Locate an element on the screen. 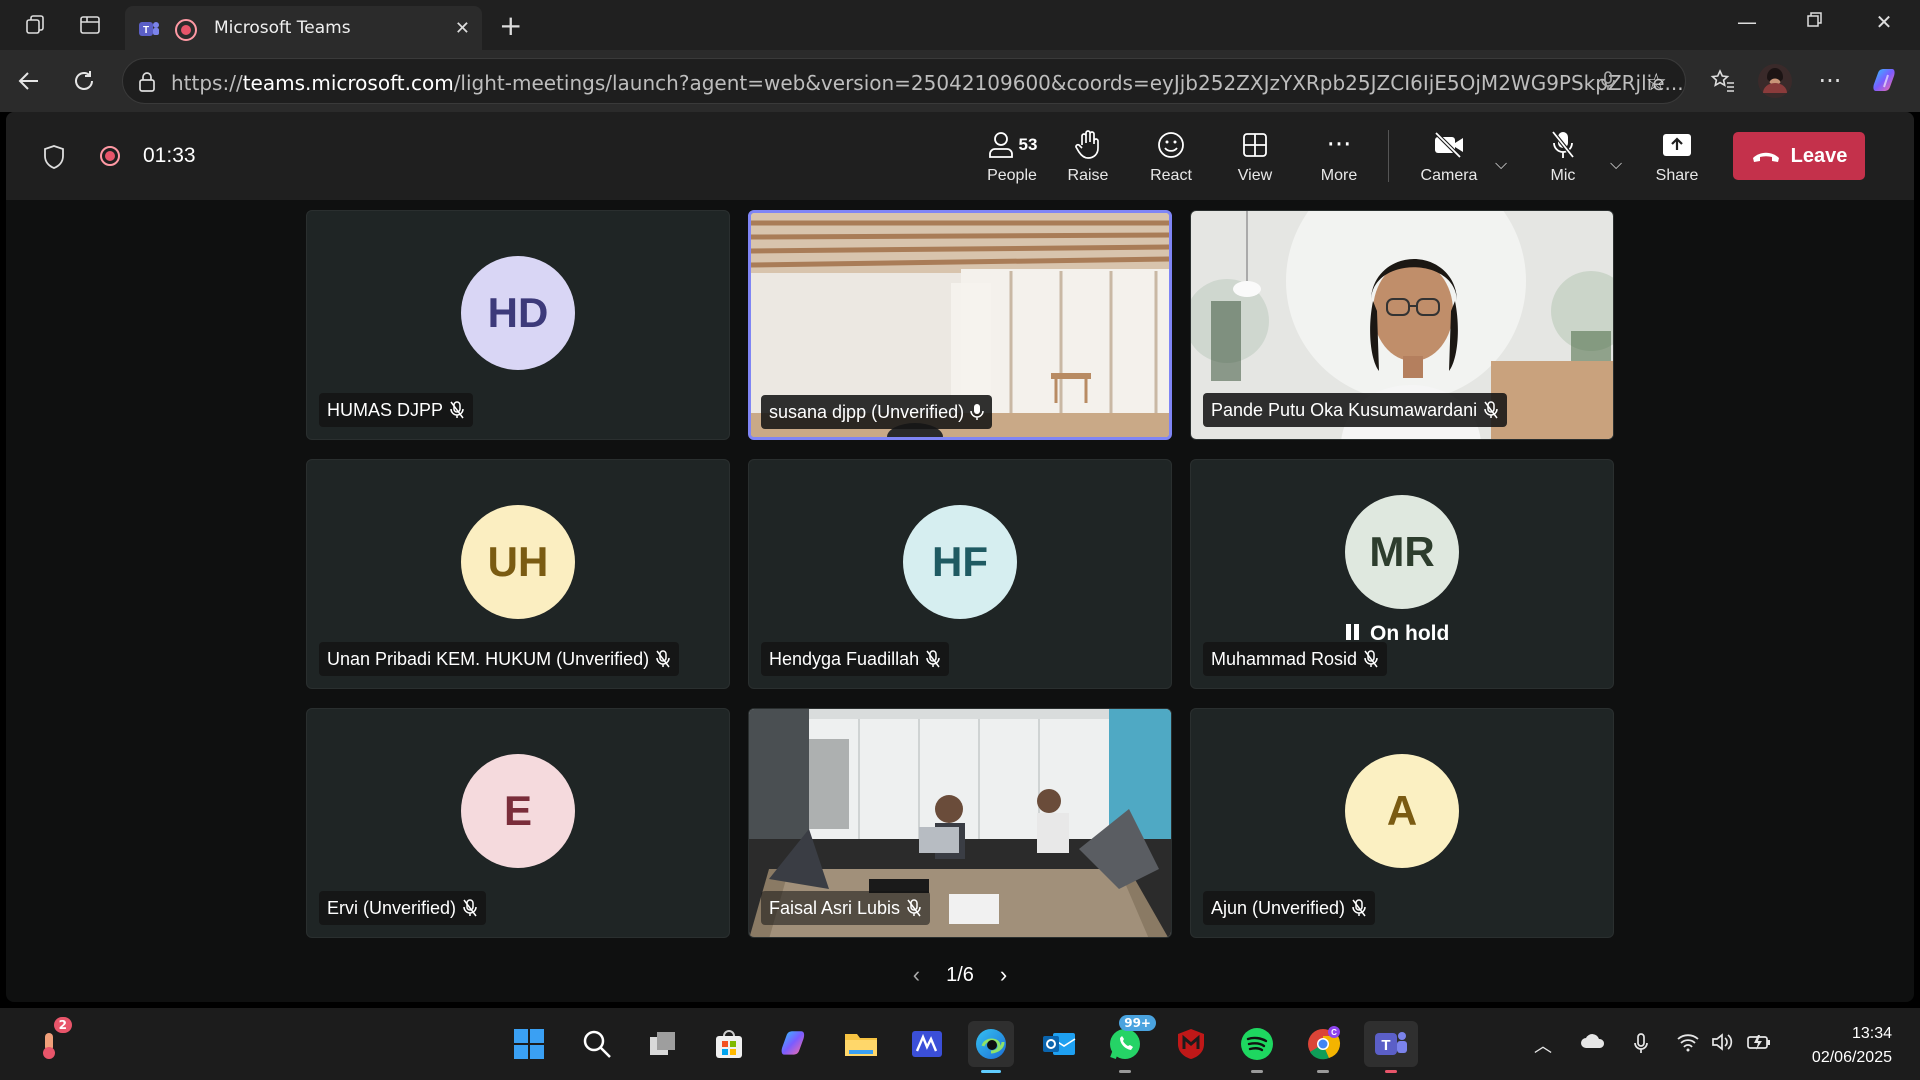  settings-more-icon: ··· is located at coordinates (1830, 81).